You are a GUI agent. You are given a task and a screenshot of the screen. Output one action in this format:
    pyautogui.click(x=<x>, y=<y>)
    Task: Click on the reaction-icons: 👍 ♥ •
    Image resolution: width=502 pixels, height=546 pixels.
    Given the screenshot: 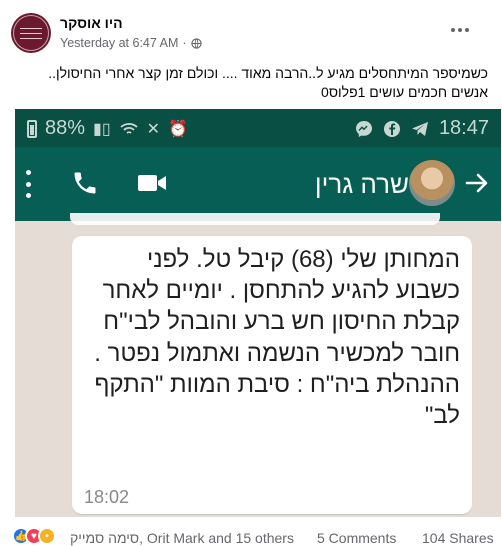 What is the action you would take?
    pyautogui.click(x=41, y=536)
    